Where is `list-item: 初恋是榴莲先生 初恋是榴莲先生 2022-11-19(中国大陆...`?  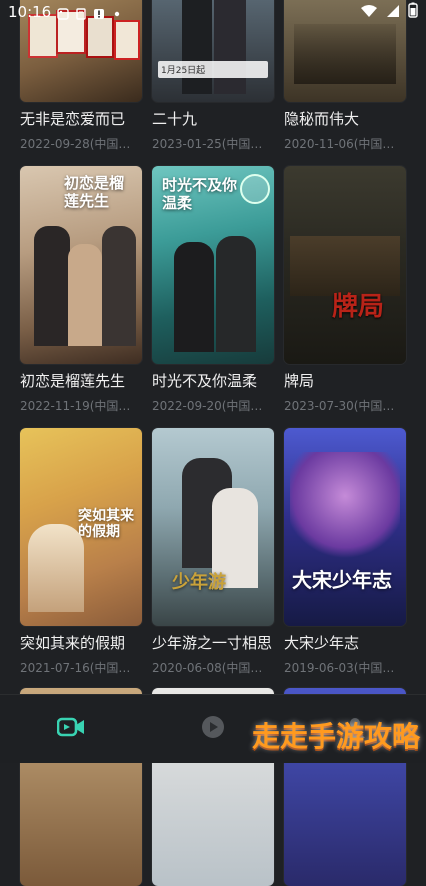
list-item: 初恋是榴莲先生 初恋是榴莲先生 2022-11-19(中国大陆... is located at coordinates (81, 290).